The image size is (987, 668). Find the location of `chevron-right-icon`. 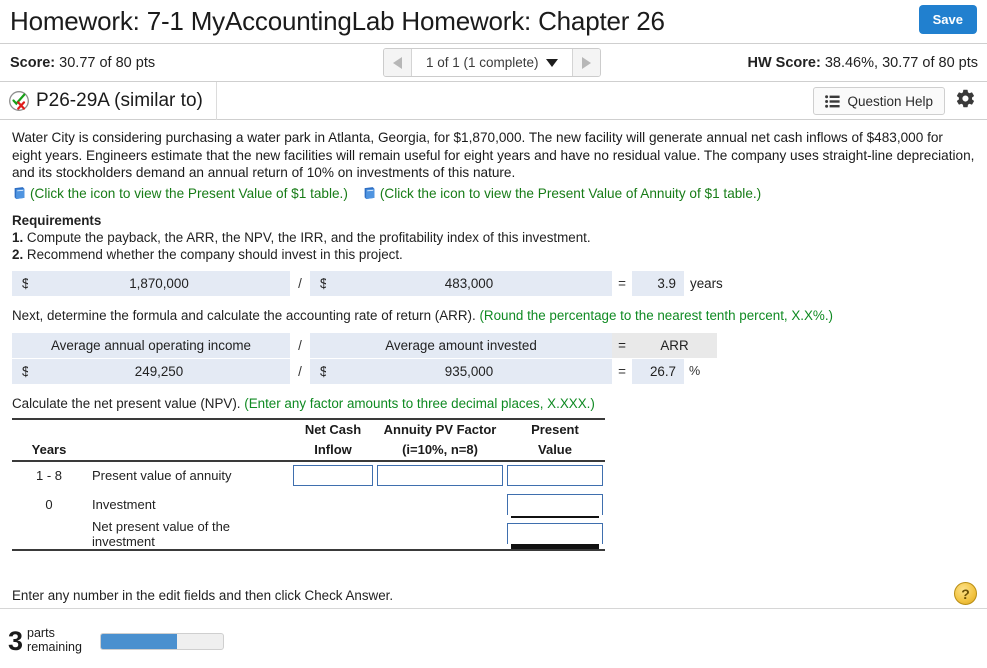

chevron-right-icon is located at coordinates (586, 62).